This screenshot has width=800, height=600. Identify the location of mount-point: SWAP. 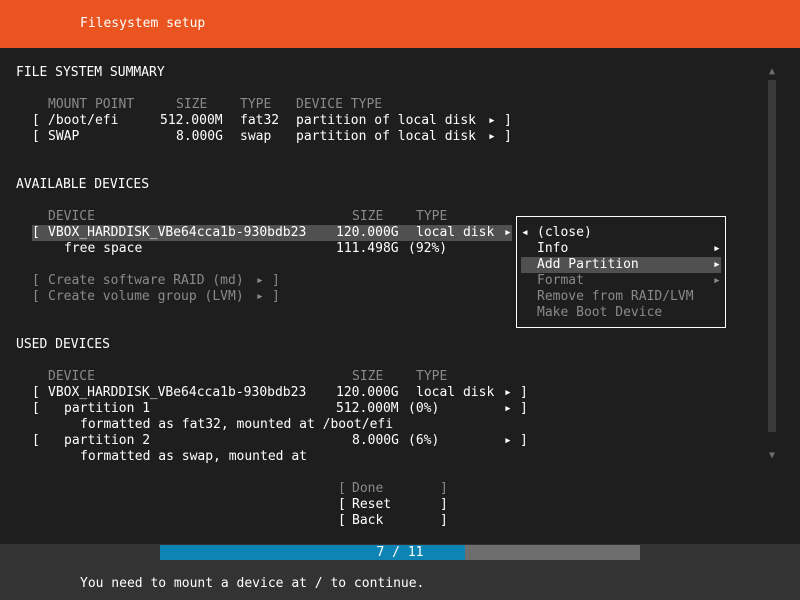
(64, 136).